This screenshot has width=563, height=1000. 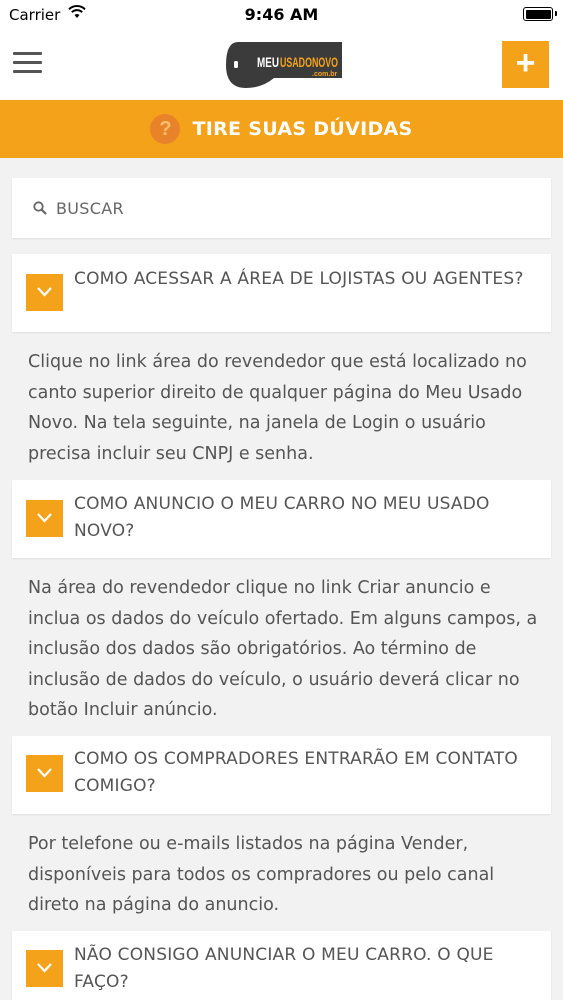 I want to click on add-button: +, so click(x=525, y=64).